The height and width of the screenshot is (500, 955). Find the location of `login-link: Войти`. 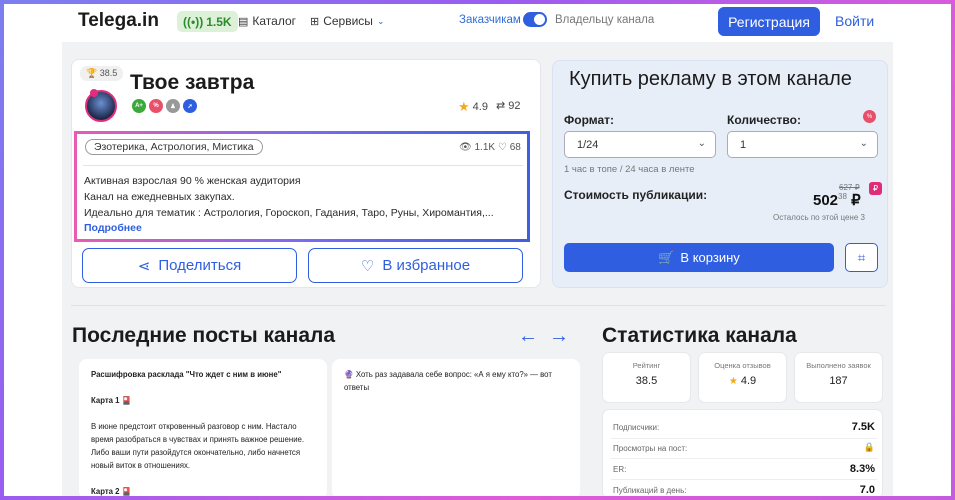

login-link: Войти is located at coordinates (854, 21).